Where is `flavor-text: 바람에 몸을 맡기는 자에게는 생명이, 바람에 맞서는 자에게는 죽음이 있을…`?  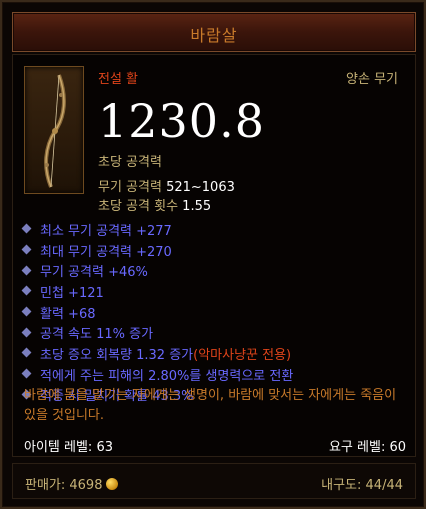
flavor-text: 바람에 몸을 맡기는 자에게는 생명이, 바람에 맞서는 자에게는 죽음이 있을… is located at coordinates (210, 405).